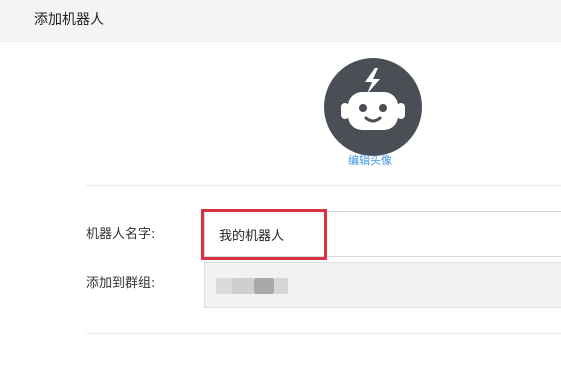  What do you see at coordinates (121, 283) in the screenshot?
I see `group-label: 添加到群组:` at bounding box center [121, 283].